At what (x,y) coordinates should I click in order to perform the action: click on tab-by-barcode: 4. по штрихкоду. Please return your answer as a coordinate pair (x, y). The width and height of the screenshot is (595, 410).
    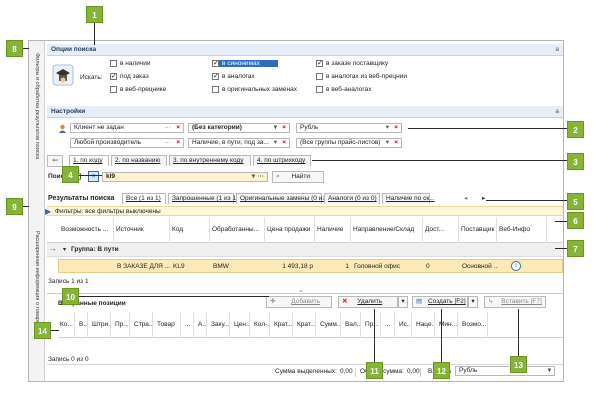
    Looking at the image, I should click on (282, 160).